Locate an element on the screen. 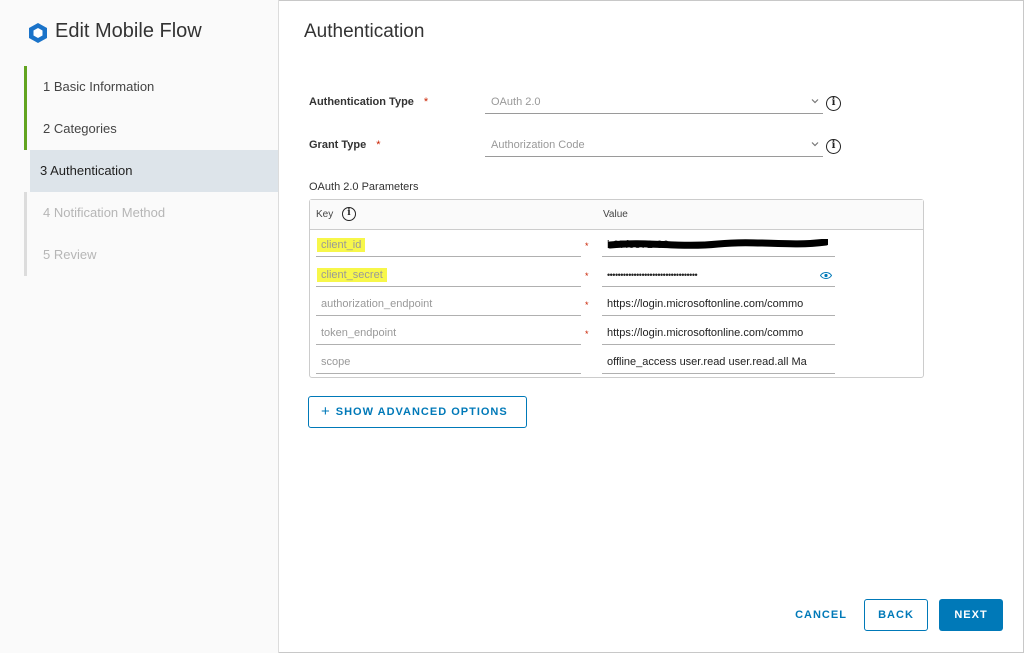  value-header: Value is located at coordinates (615, 214).